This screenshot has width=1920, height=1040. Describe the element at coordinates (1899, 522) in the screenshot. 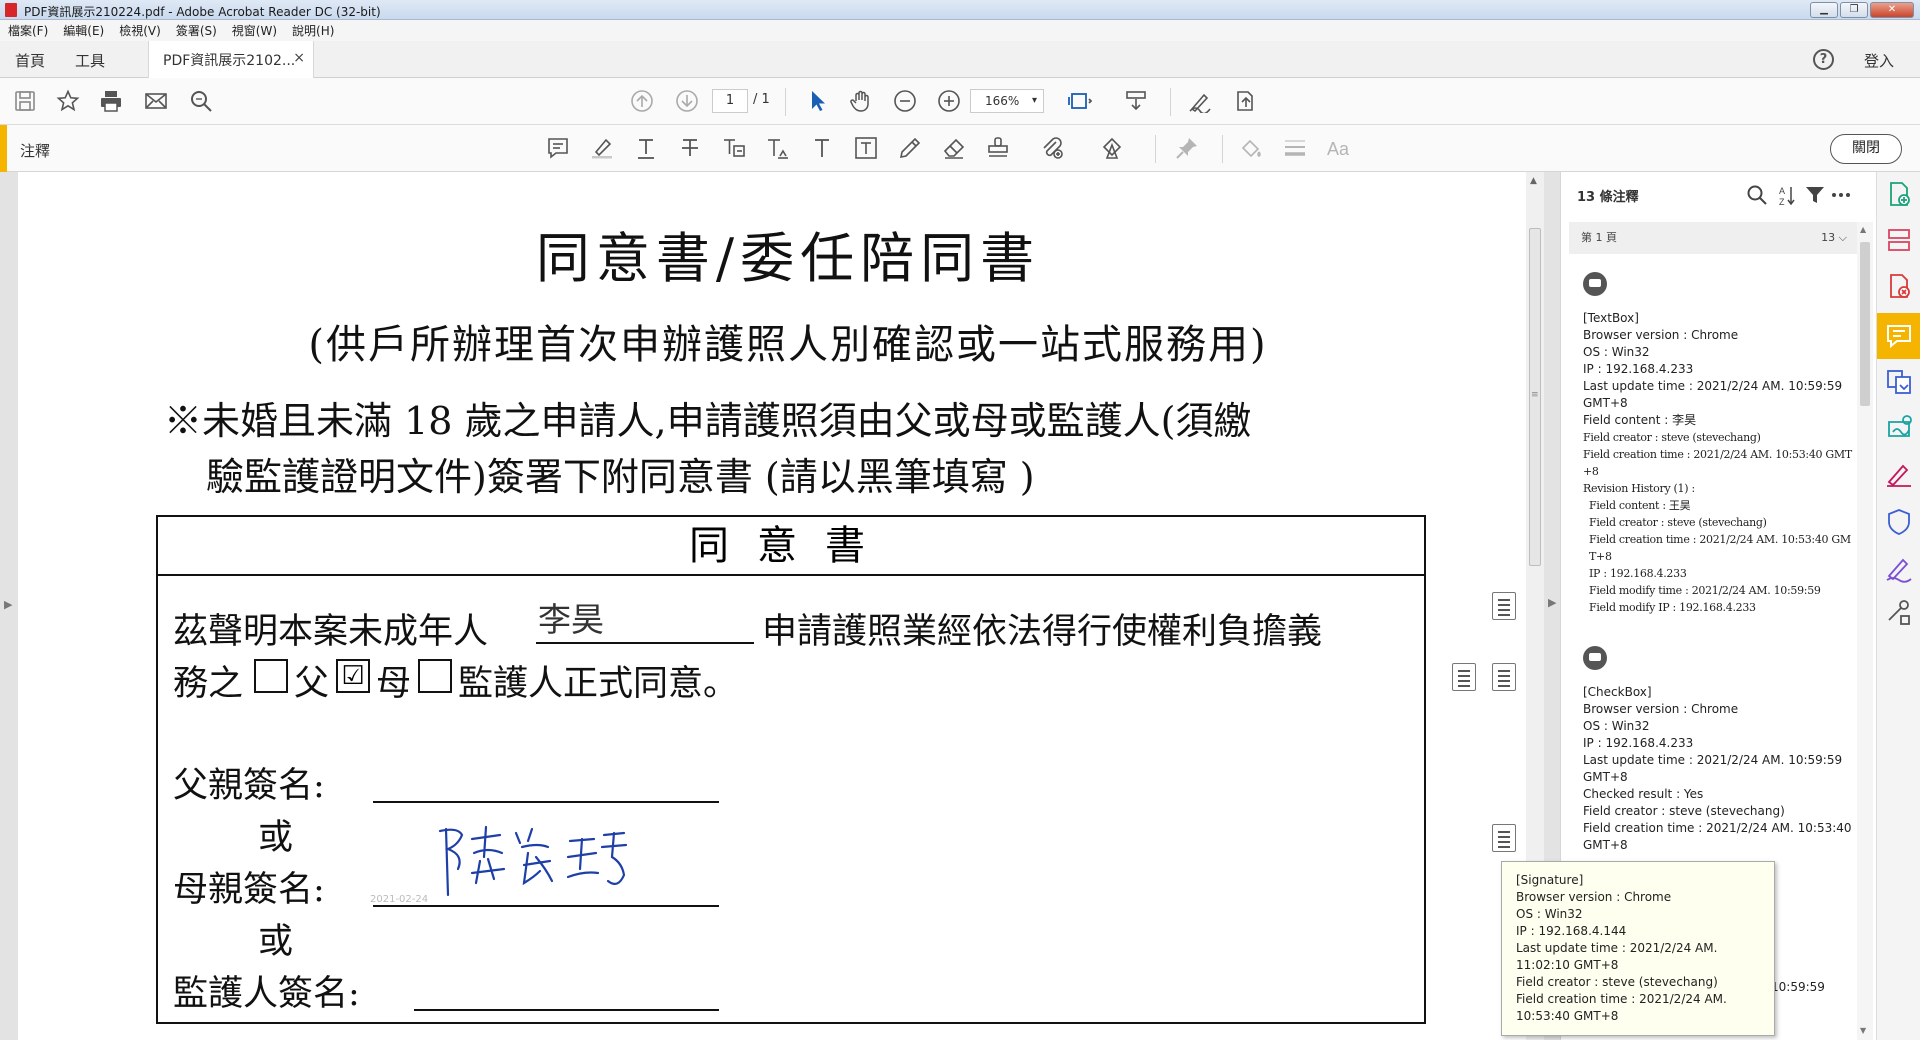

I see `protect-icon` at that location.